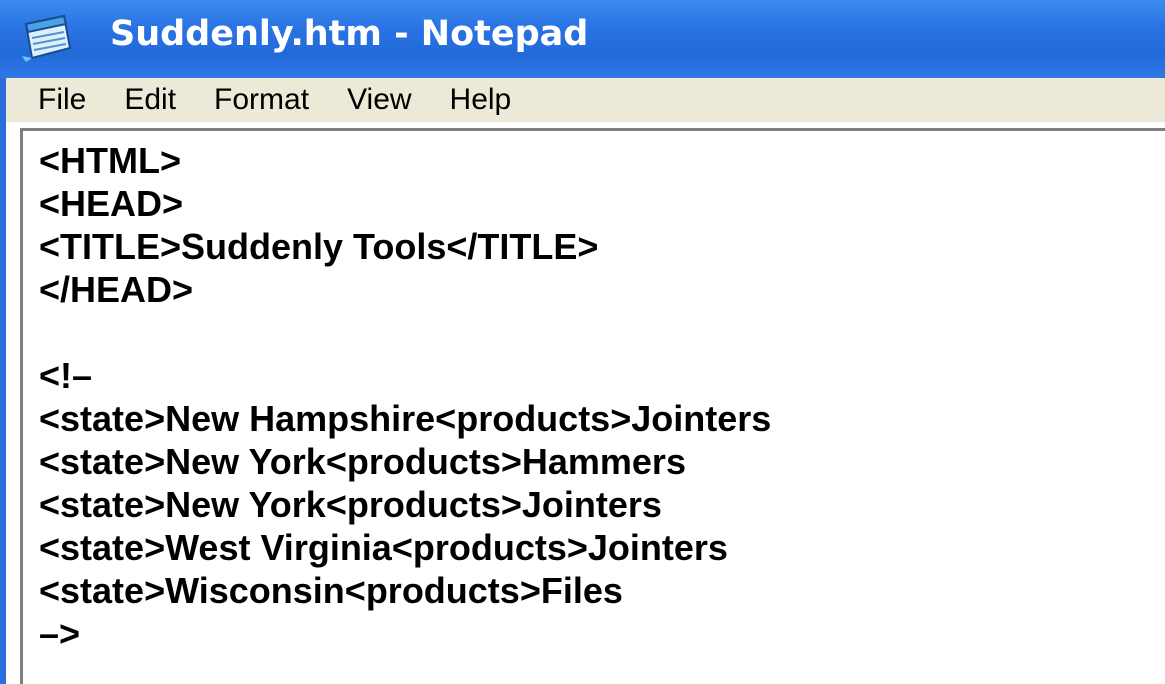  Describe the element at coordinates (110, 160) in the screenshot. I see `code-line: <HTML>` at that location.